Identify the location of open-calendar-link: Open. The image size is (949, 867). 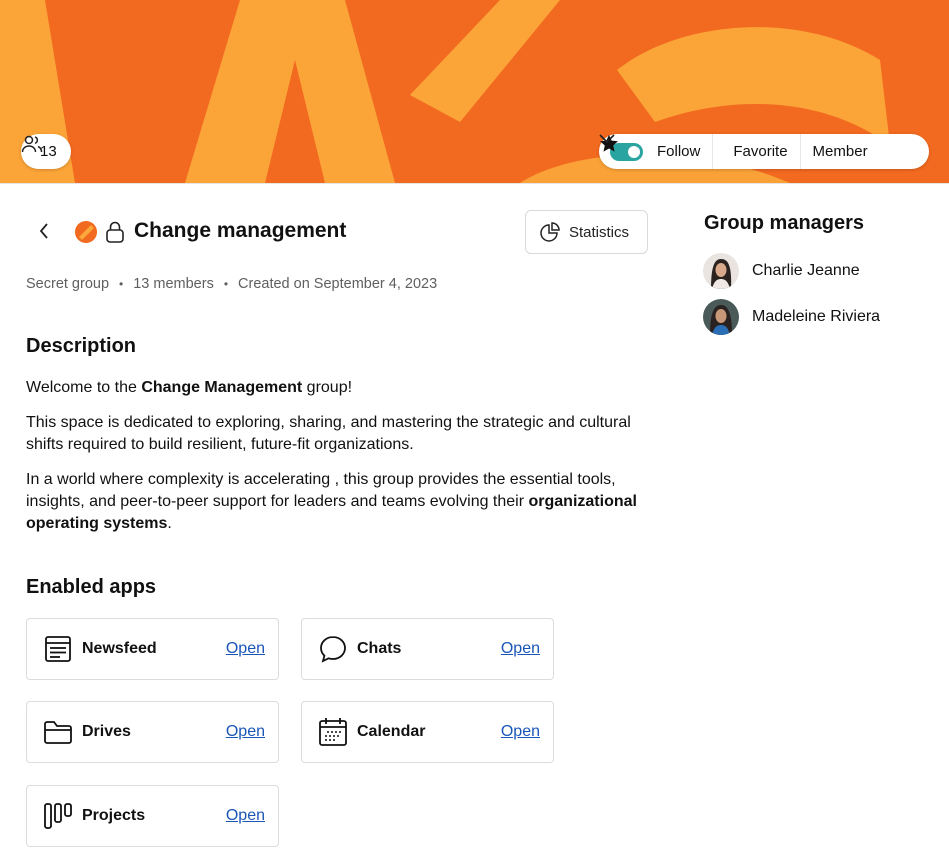
(520, 732).